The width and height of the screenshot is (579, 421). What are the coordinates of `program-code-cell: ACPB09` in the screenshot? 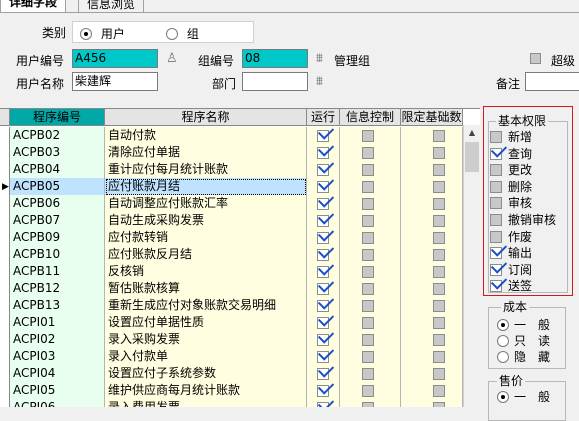 It's located at (57, 238).